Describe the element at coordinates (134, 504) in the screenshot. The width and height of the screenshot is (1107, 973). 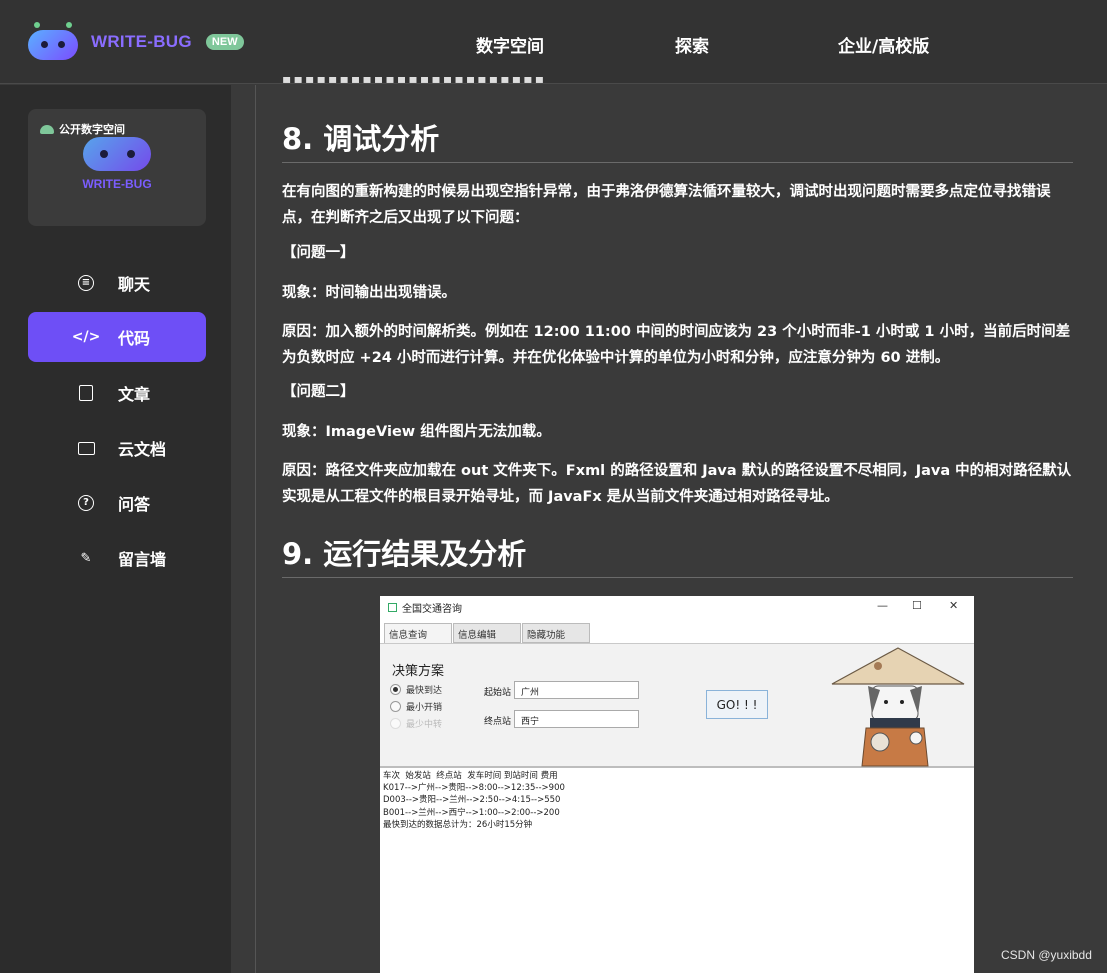
I see `sidebar-item-label: 问答` at that location.